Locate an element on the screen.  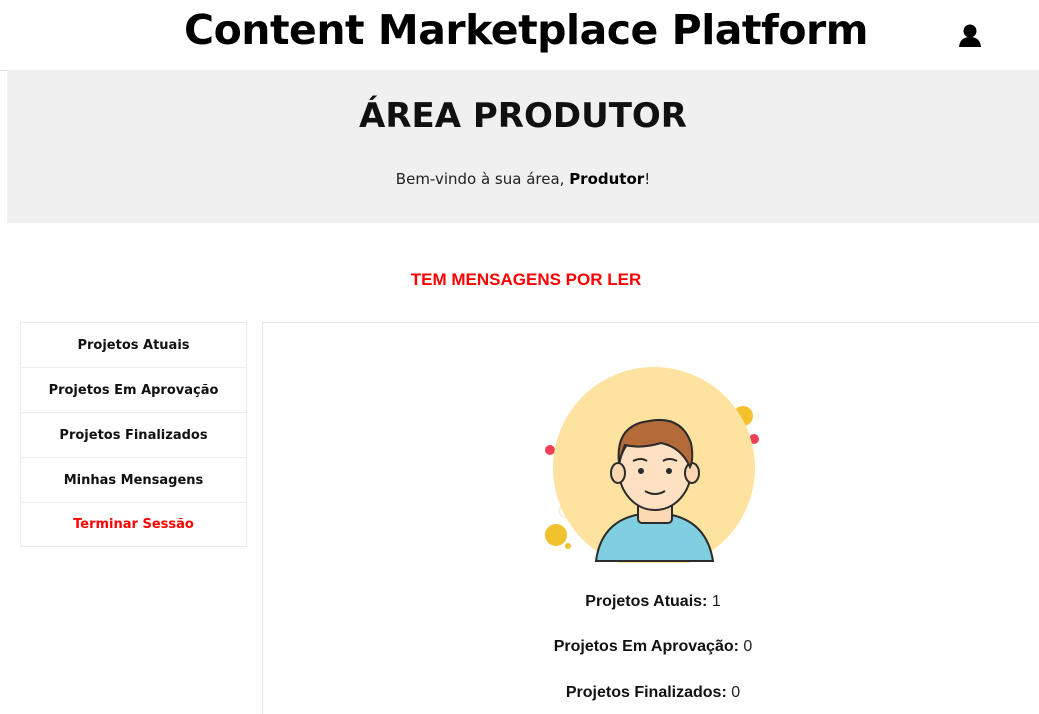
welcome-username: Produtor is located at coordinates (607, 179).